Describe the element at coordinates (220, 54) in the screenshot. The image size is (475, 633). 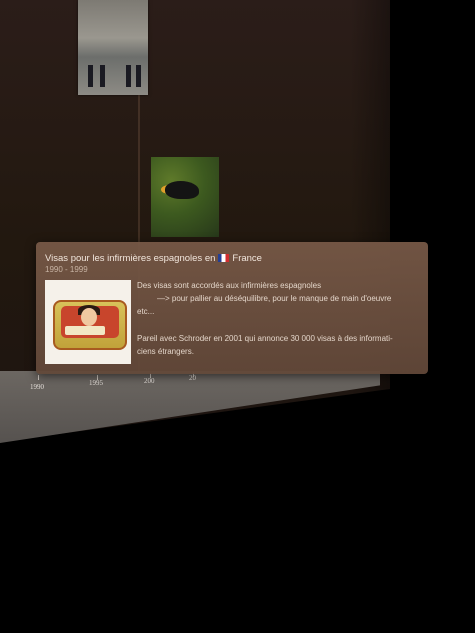
I see `event-description-text` at that location.